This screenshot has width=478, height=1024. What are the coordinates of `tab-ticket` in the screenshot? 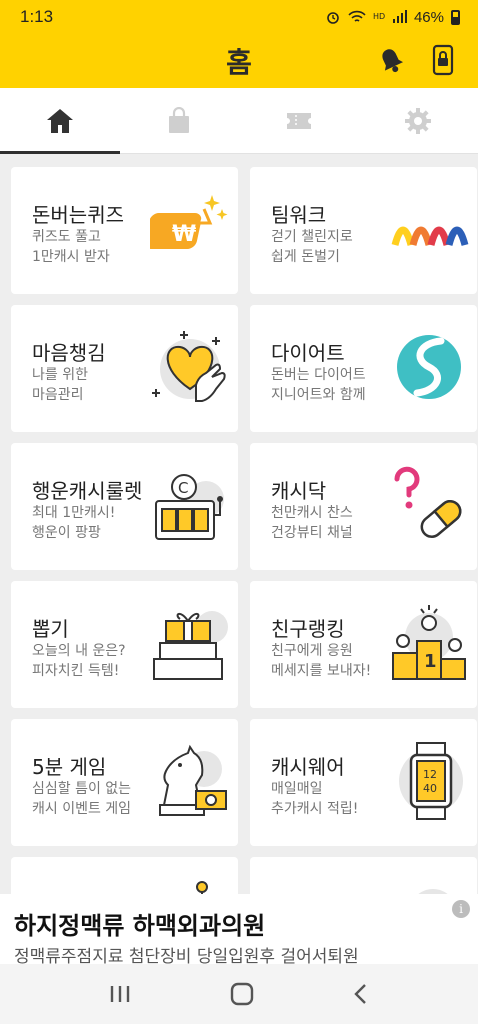 It's located at (299, 120).